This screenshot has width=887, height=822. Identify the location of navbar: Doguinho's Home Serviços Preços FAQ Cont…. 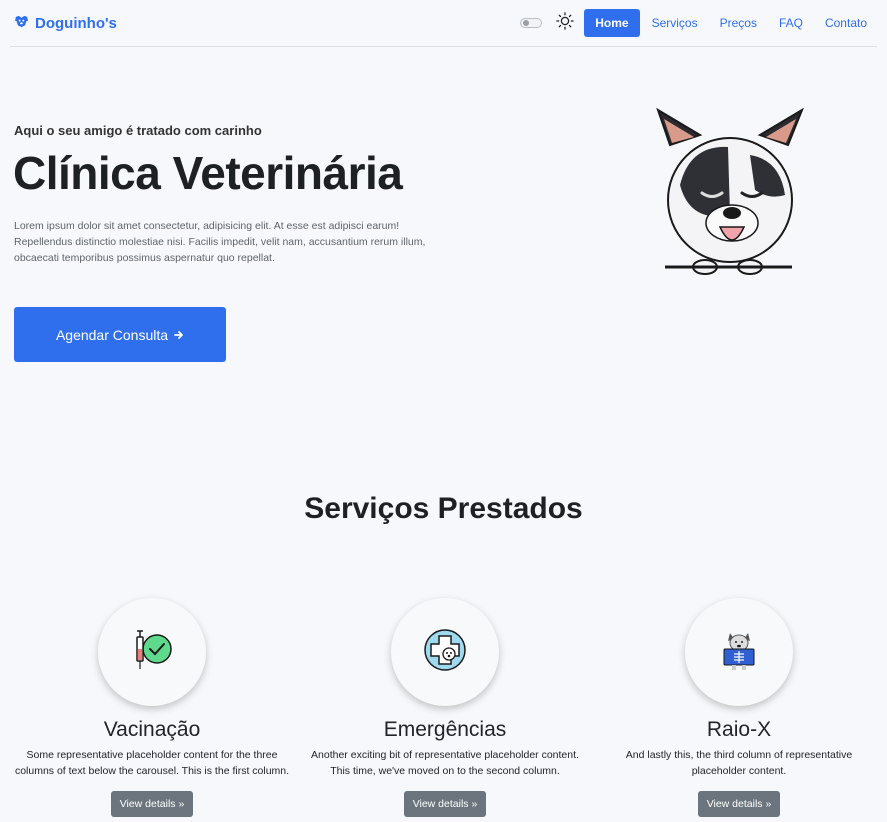
(443, 23).